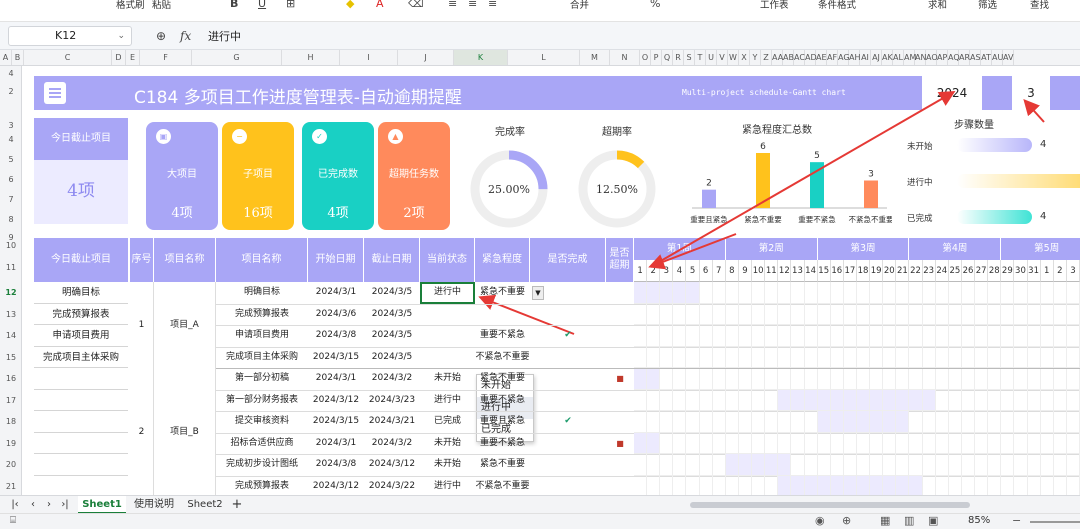 This screenshot has height=529, width=1080. I want to click on paste-button: 粘贴, so click(161, 5).